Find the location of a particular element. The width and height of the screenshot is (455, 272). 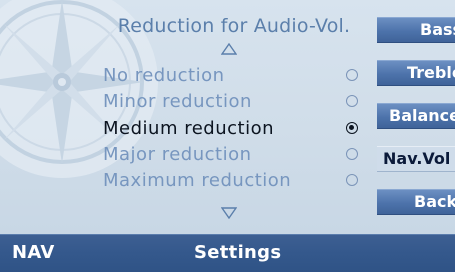

option-label: Maximum reduction is located at coordinates (197, 180).